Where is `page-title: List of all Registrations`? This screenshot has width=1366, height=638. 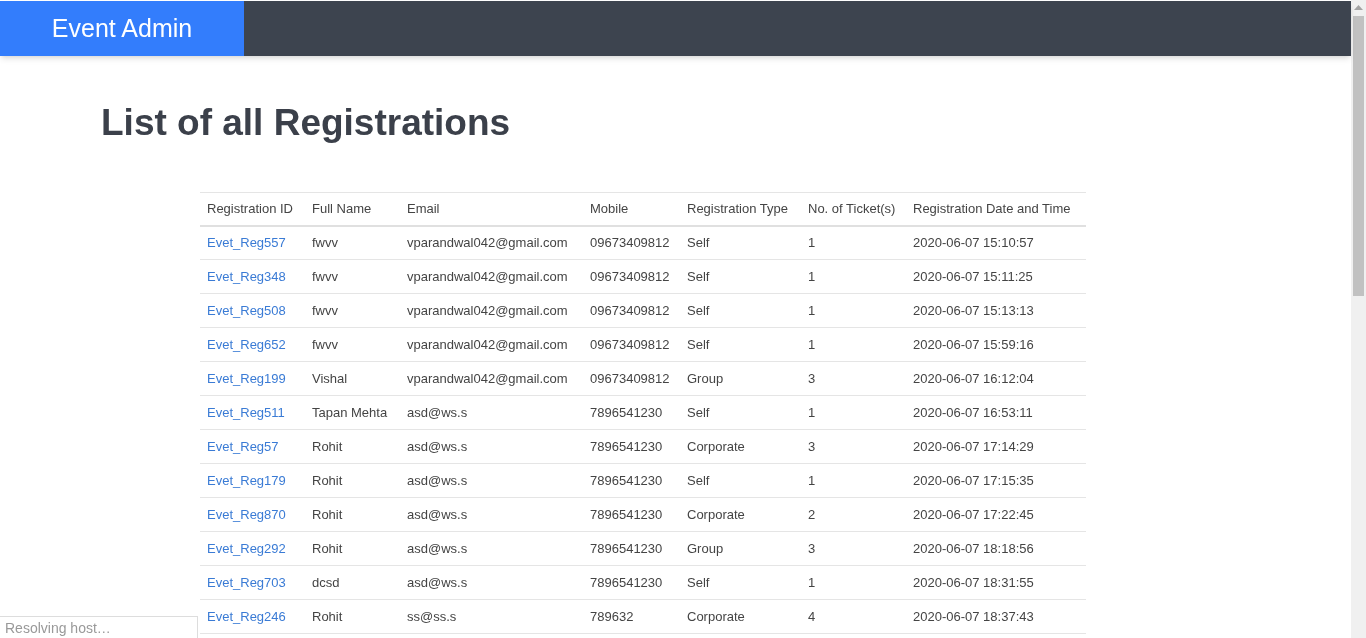
page-title: List of all Registrations is located at coordinates (306, 123).